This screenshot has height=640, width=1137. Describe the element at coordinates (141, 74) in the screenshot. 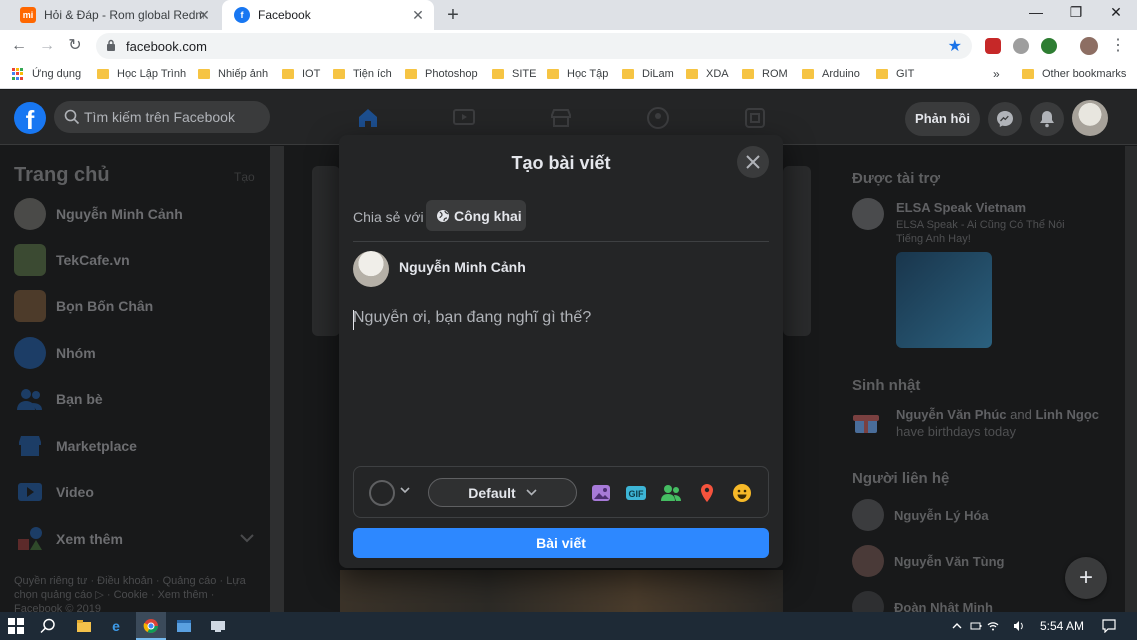

I see `bookmark-folder: Học Lập Trình` at that location.